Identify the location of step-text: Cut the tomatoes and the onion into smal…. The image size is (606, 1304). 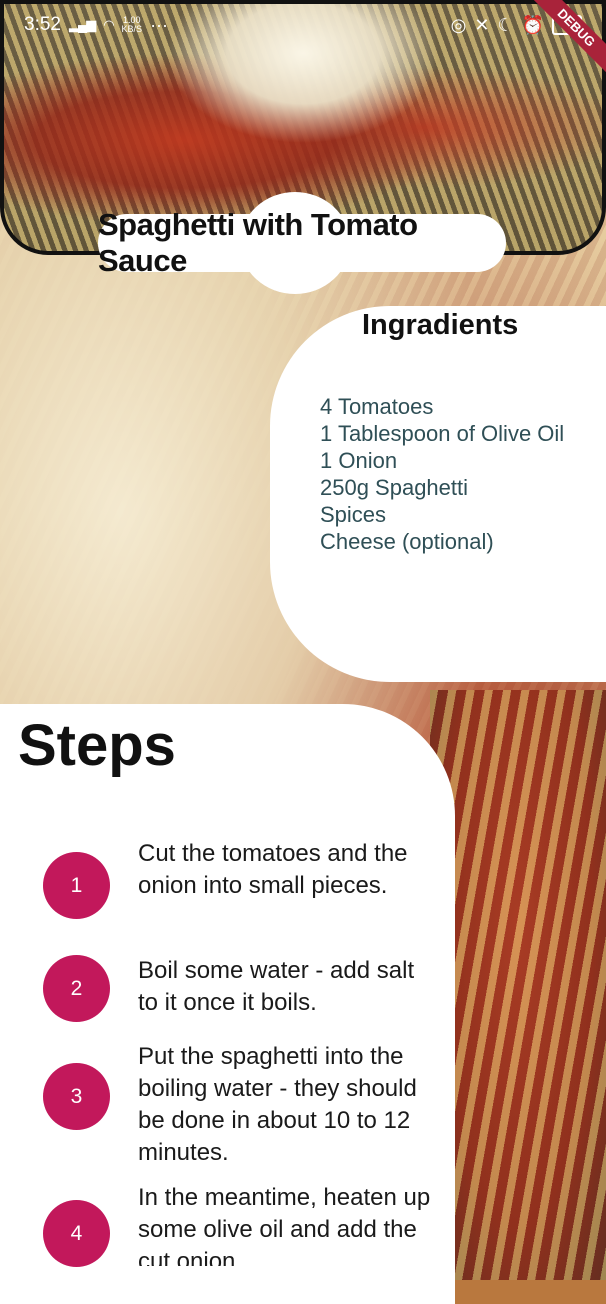
(273, 869).